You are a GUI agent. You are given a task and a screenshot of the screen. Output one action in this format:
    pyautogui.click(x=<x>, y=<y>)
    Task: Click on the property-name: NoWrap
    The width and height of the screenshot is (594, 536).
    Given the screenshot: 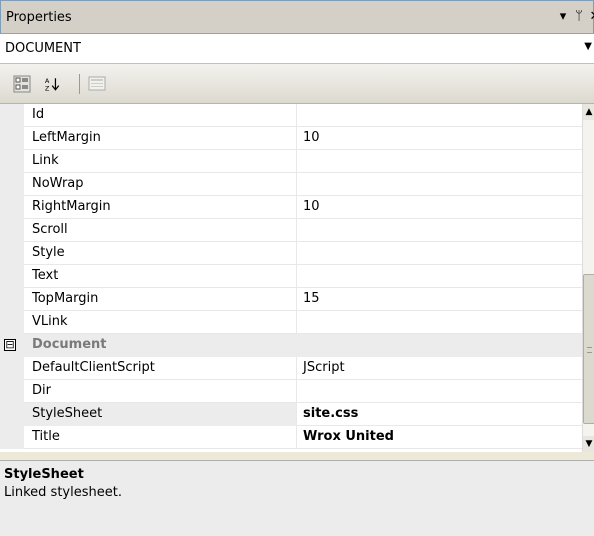 What is the action you would take?
    pyautogui.click(x=58, y=183)
    